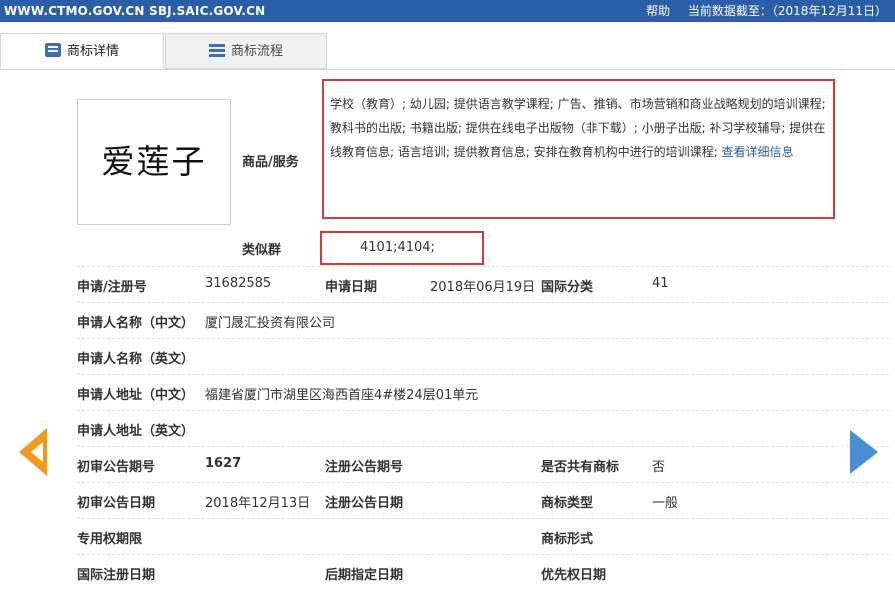 The image size is (895, 601). I want to click on applicant-en-label: 申请人名称（英文）, so click(136, 359).